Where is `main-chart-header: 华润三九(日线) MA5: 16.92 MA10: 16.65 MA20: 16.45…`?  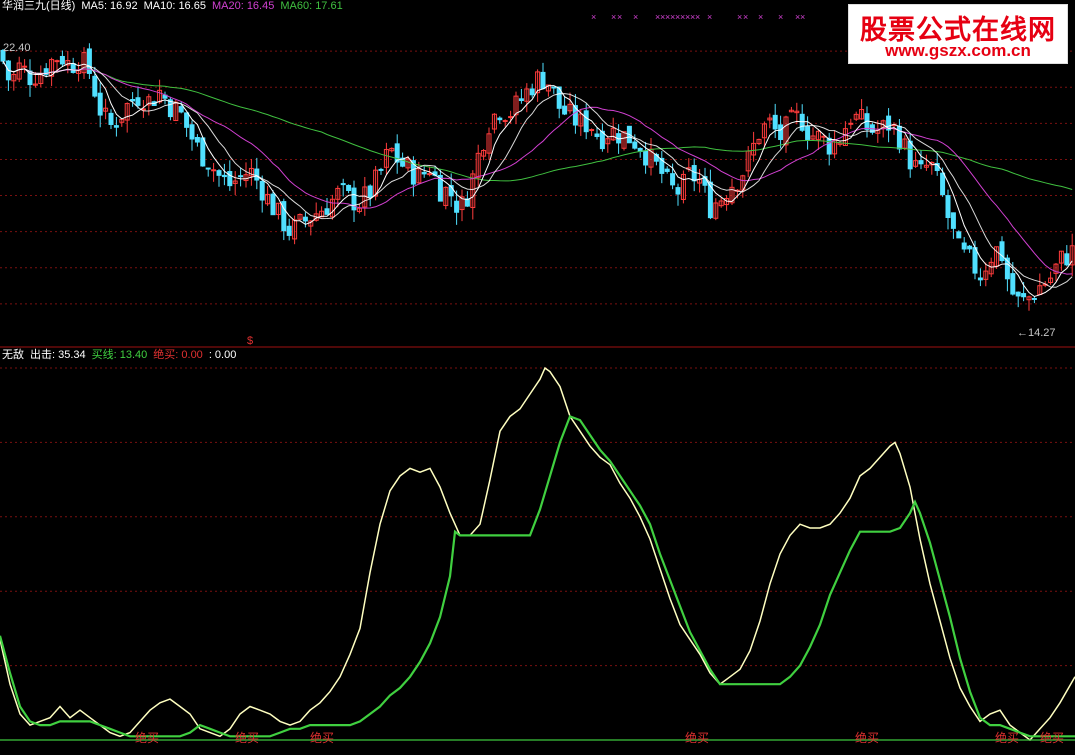
main-chart-header: 华润三九(日线) MA5: 16.92 MA10: 16.65 MA20: 16.45… is located at coordinates (175, 6).